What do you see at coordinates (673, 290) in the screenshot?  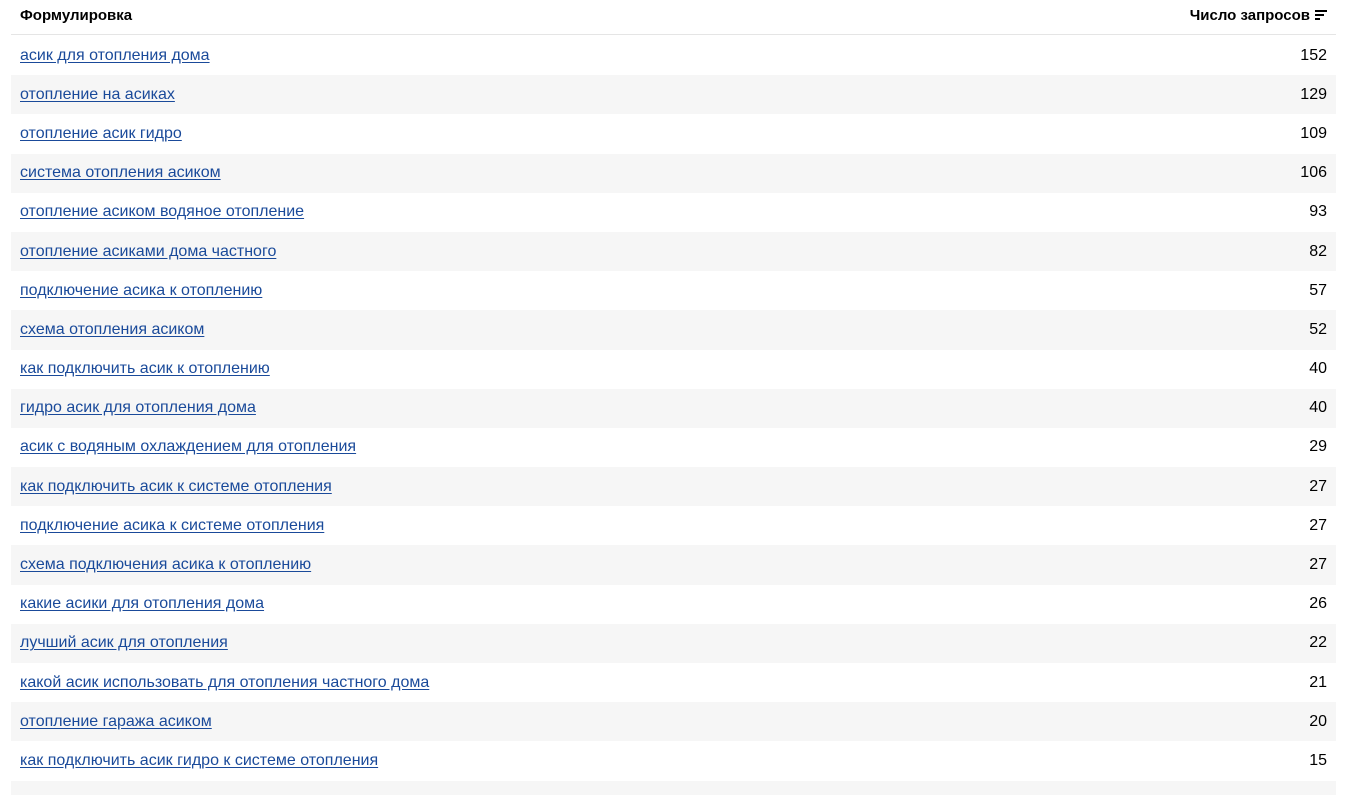 I see `table-row: подключение асика к отоплению 57` at bounding box center [673, 290].